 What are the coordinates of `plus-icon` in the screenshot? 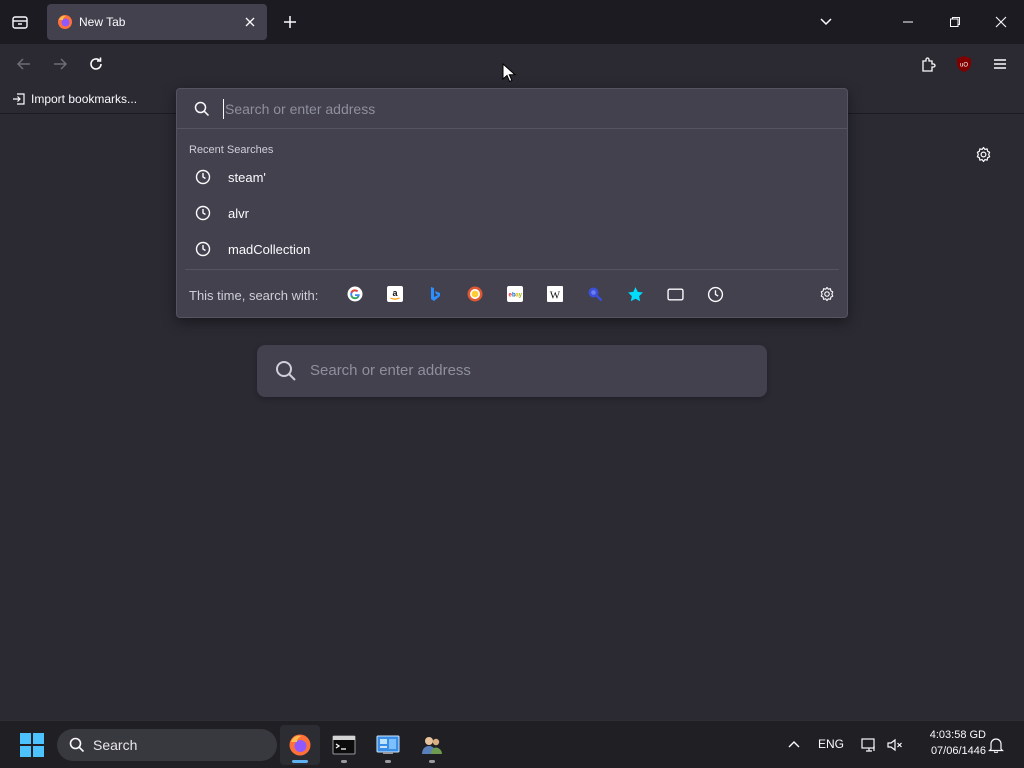 It's located at (290, 22).